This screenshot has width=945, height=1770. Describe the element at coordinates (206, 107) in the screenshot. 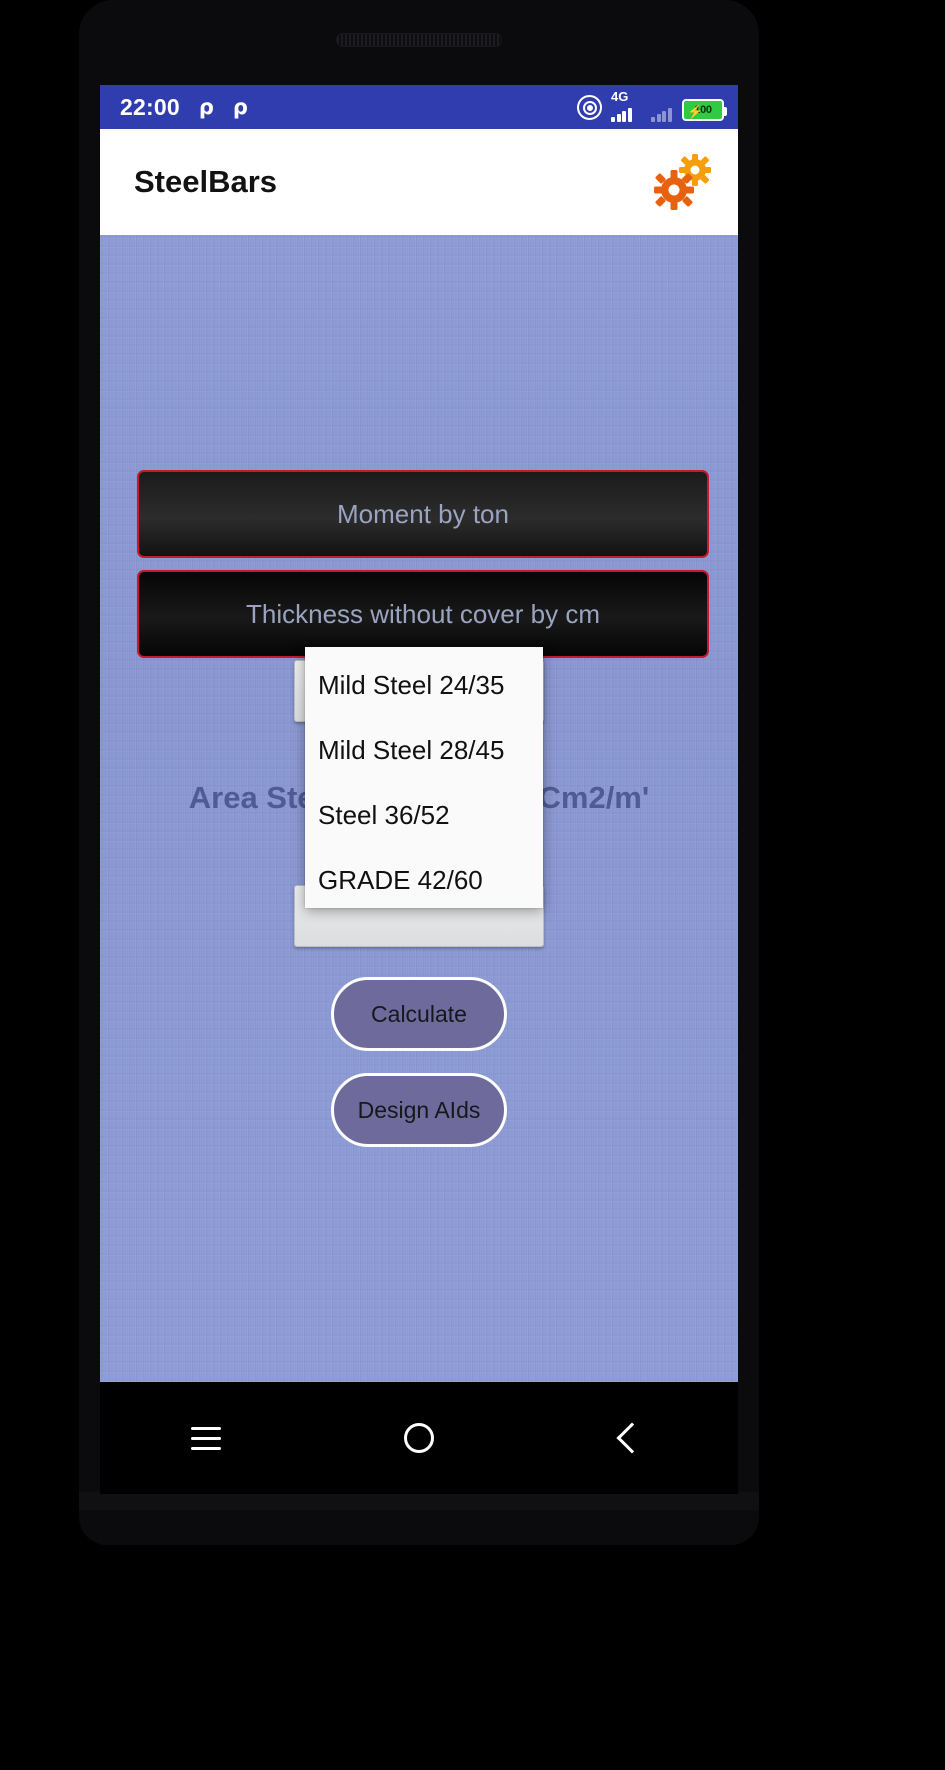

I see `p-app-icon-1: ρ` at that location.